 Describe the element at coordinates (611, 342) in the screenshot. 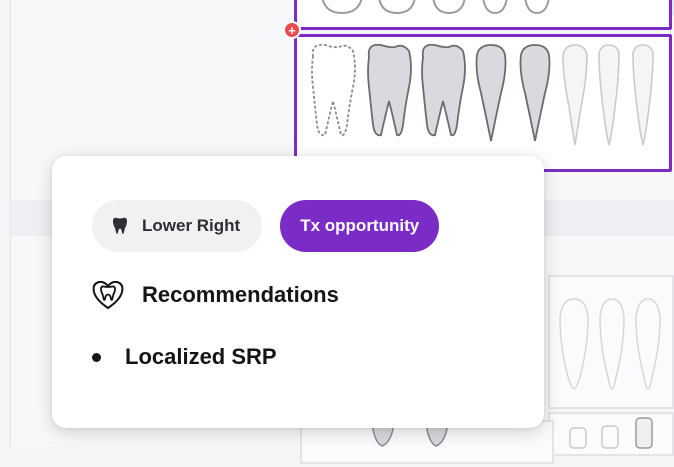

I see `faded-tooth-chart` at that location.